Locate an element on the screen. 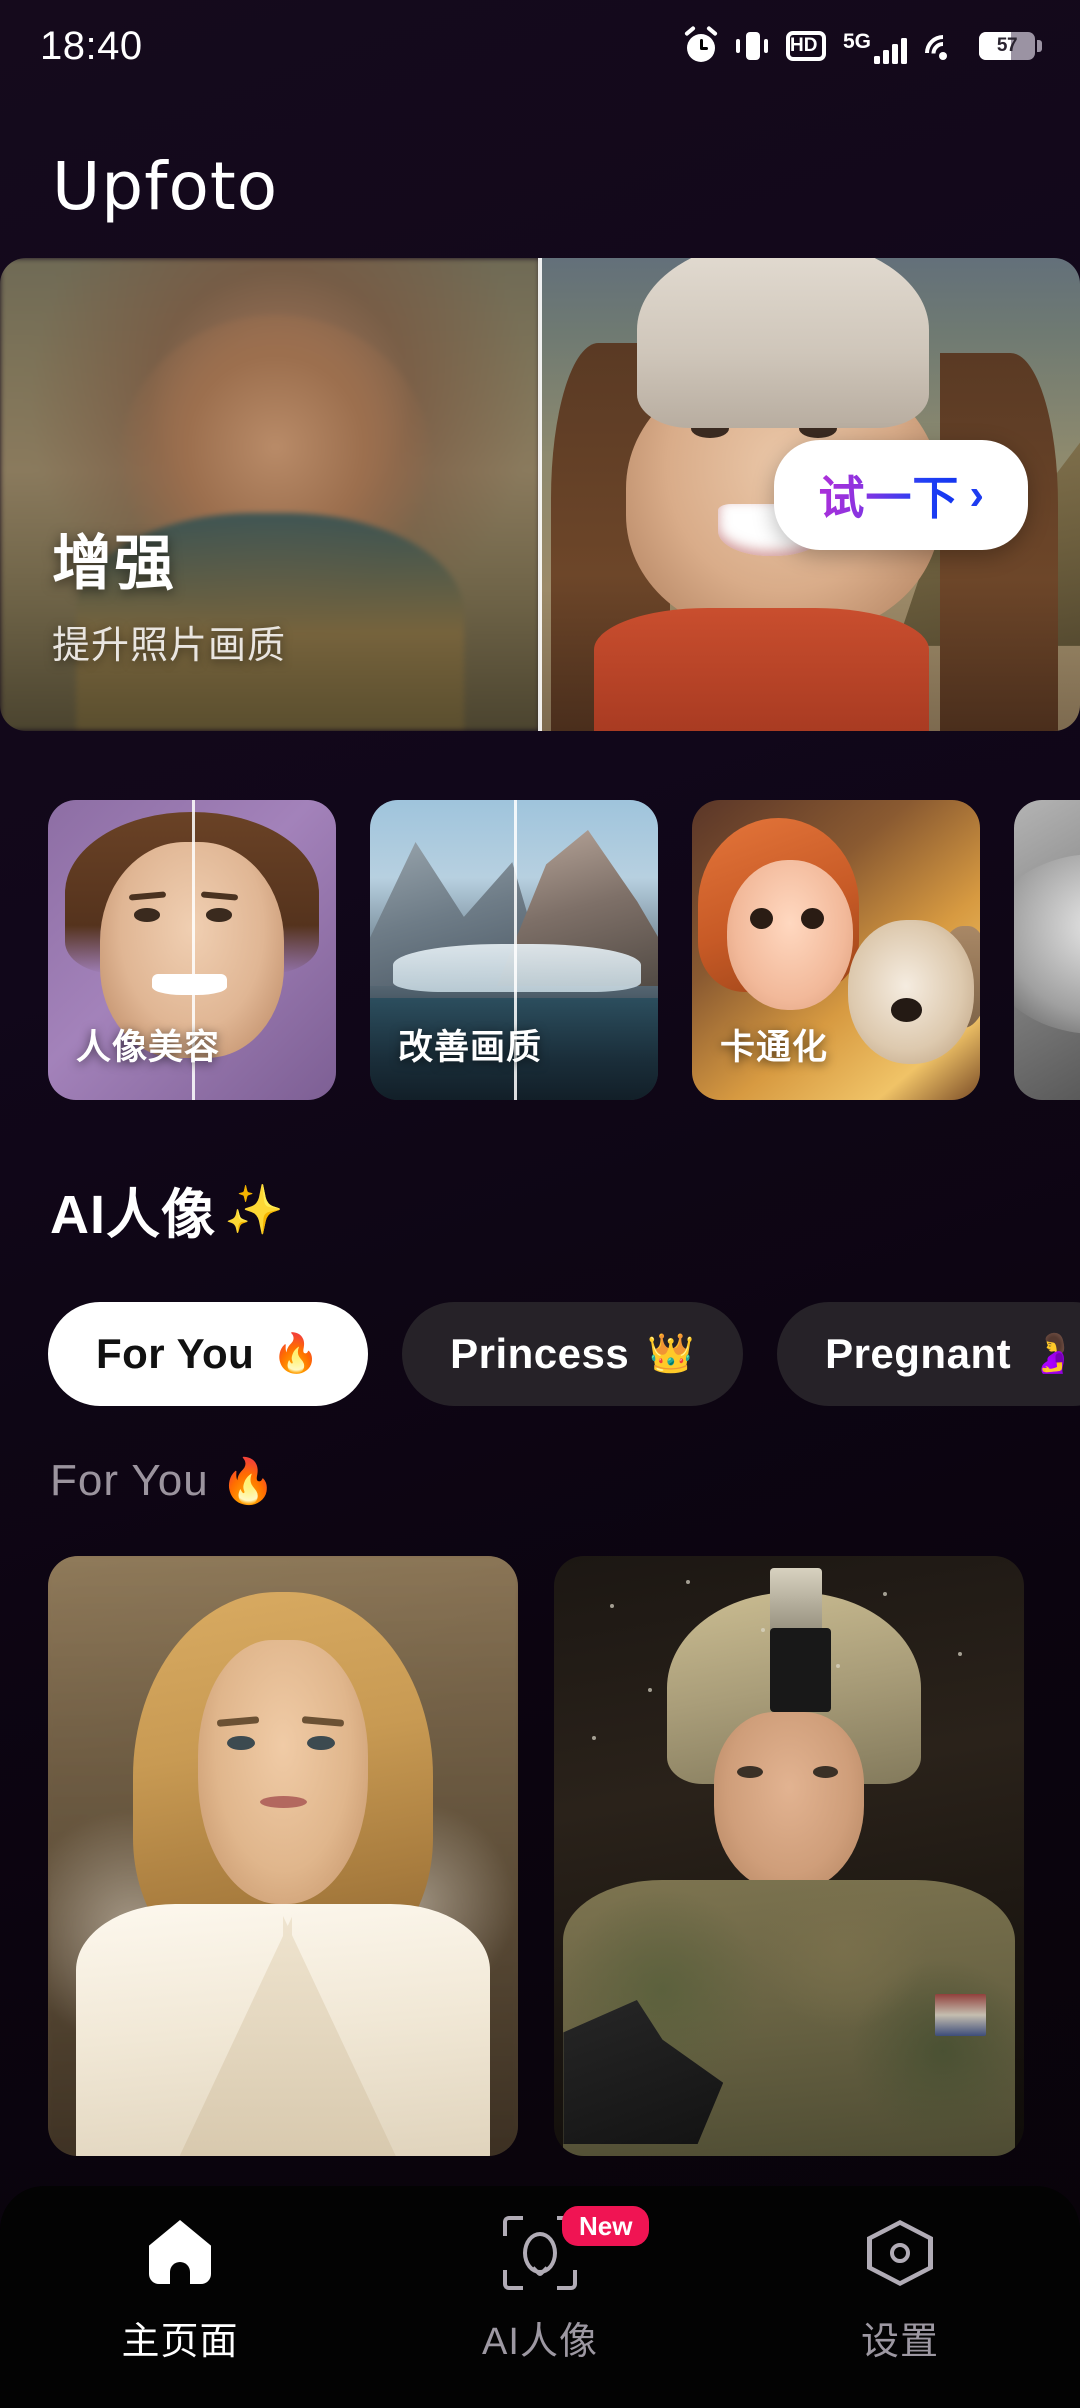 This screenshot has height=2408, width=1080. feature-card-label: 卡通化 is located at coordinates (774, 1047).